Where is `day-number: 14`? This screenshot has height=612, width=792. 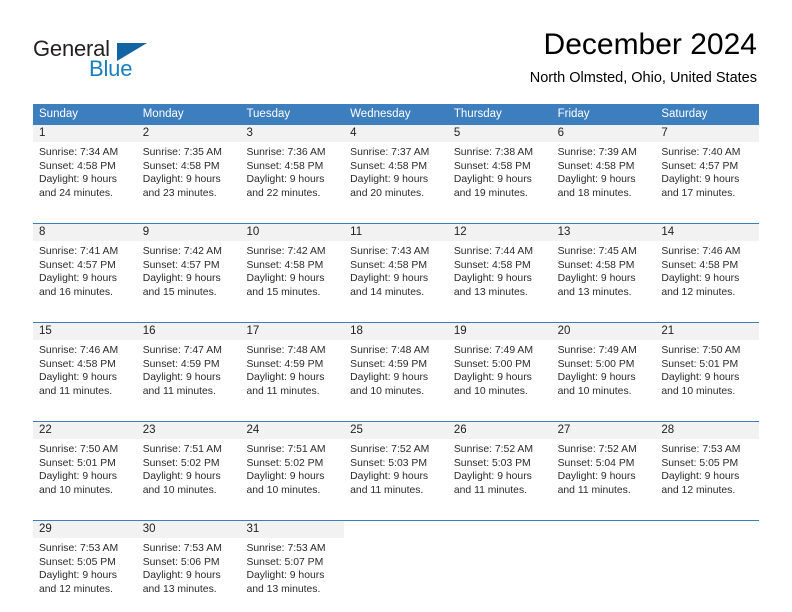
day-number: 14 is located at coordinates (707, 232).